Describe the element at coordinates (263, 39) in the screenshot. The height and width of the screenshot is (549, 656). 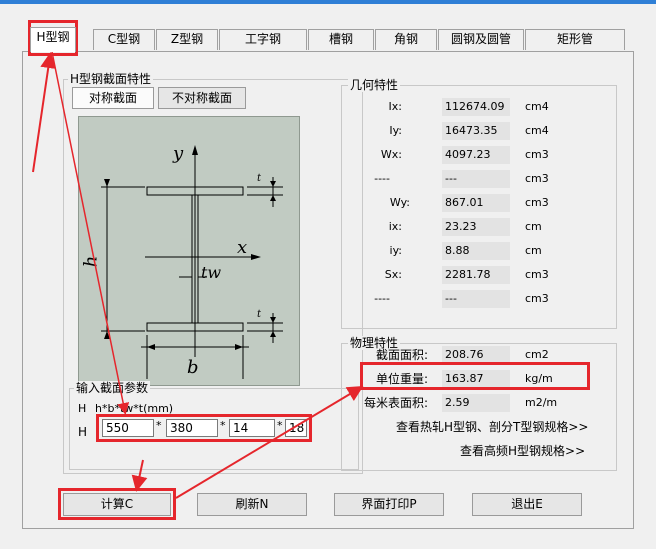
I see `tab-i-beam: 工字钢` at that location.